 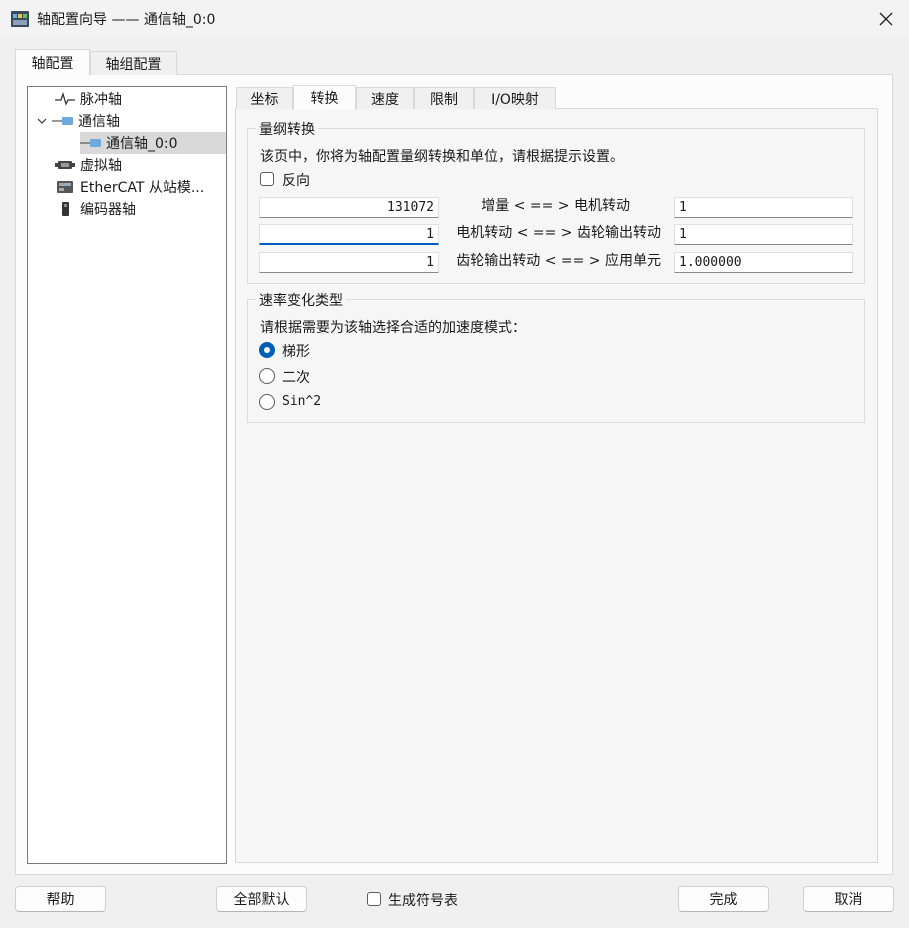 I want to click on tree-item-label: 通信轴_0:0, so click(x=142, y=144).